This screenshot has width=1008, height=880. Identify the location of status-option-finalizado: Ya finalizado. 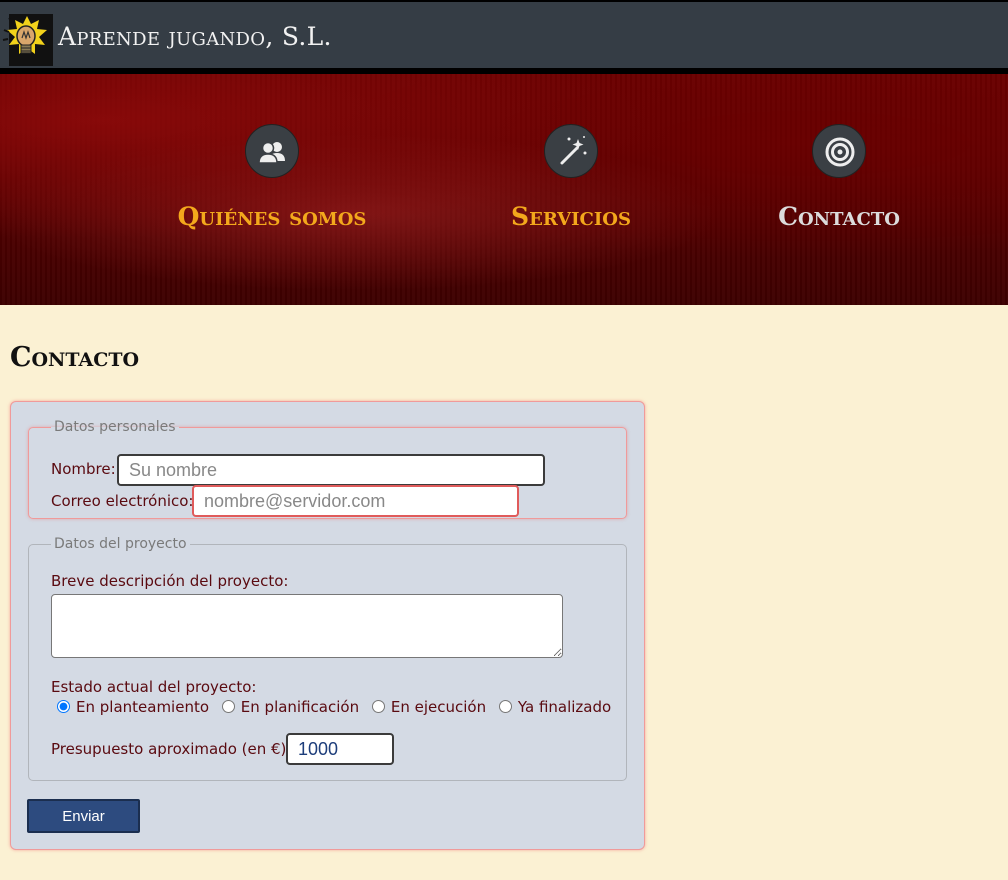
(555, 707).